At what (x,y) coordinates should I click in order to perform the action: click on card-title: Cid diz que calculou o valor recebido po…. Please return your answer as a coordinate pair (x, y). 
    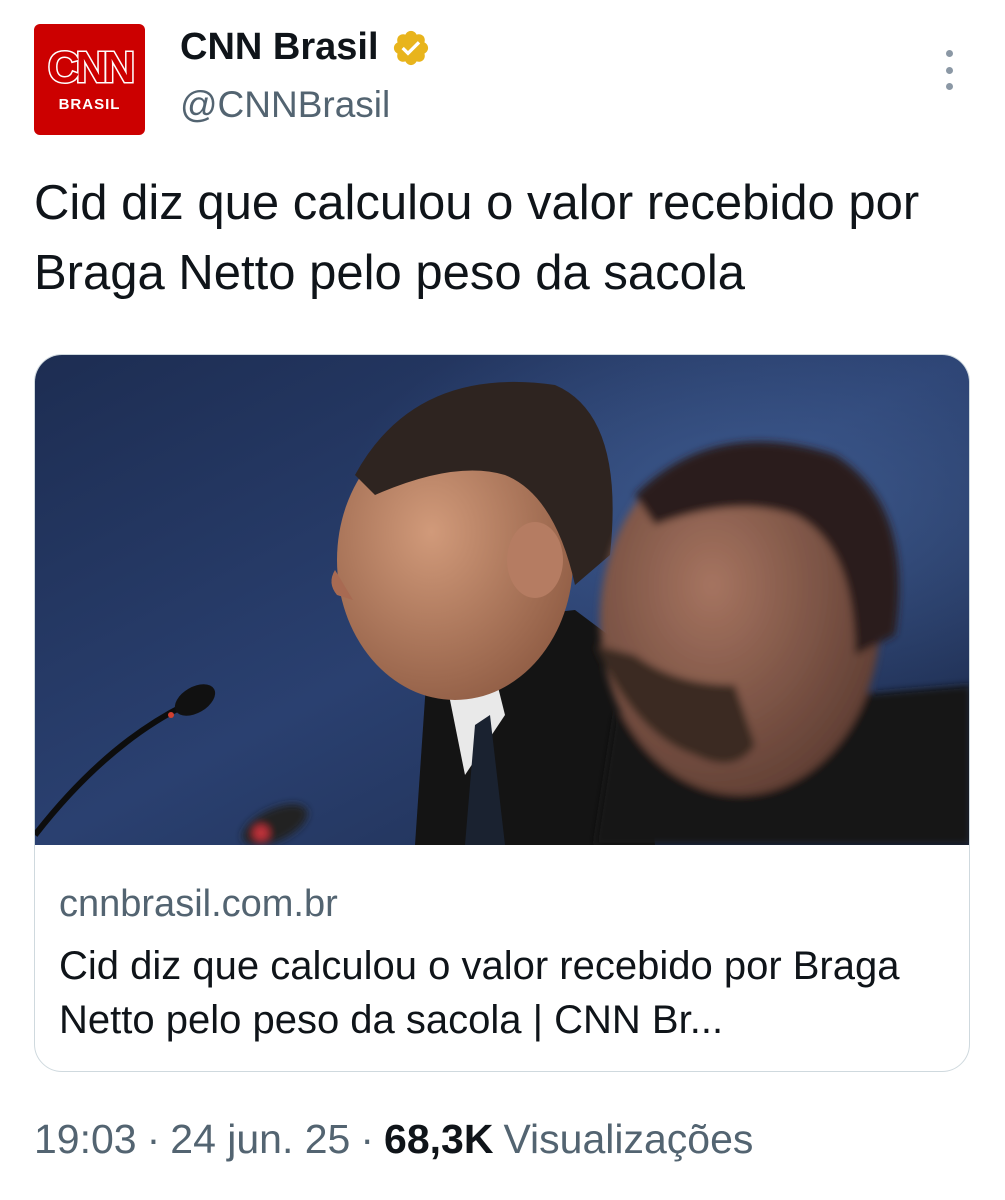
    Looking at the image, I should click on (479, 993).